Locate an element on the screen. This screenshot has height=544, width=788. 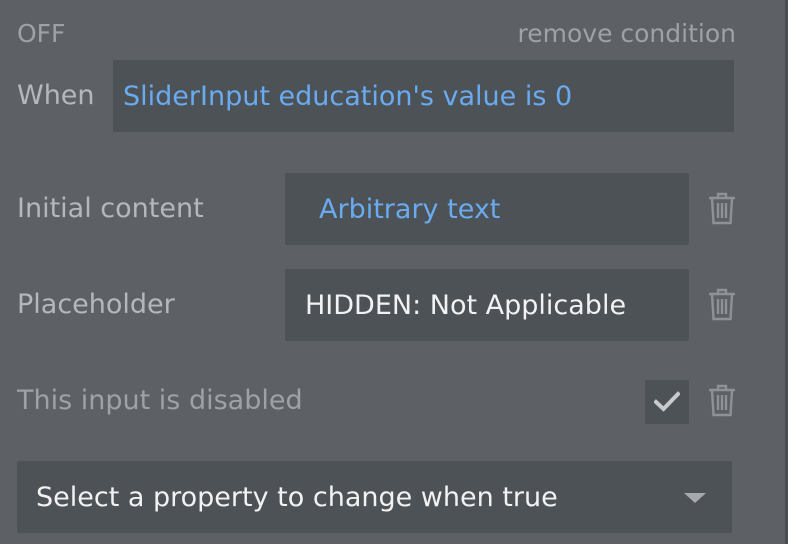
when-expression-field: SliderInput education's value is 0 is located at coordinates (423, 96).